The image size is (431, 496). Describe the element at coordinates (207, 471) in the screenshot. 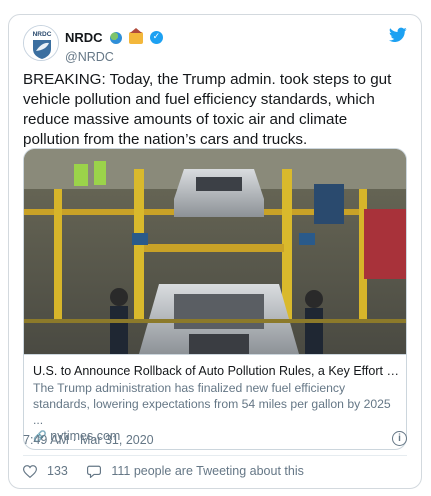

I see `conversation-text: 111 people are Tweeting about this` at that location.